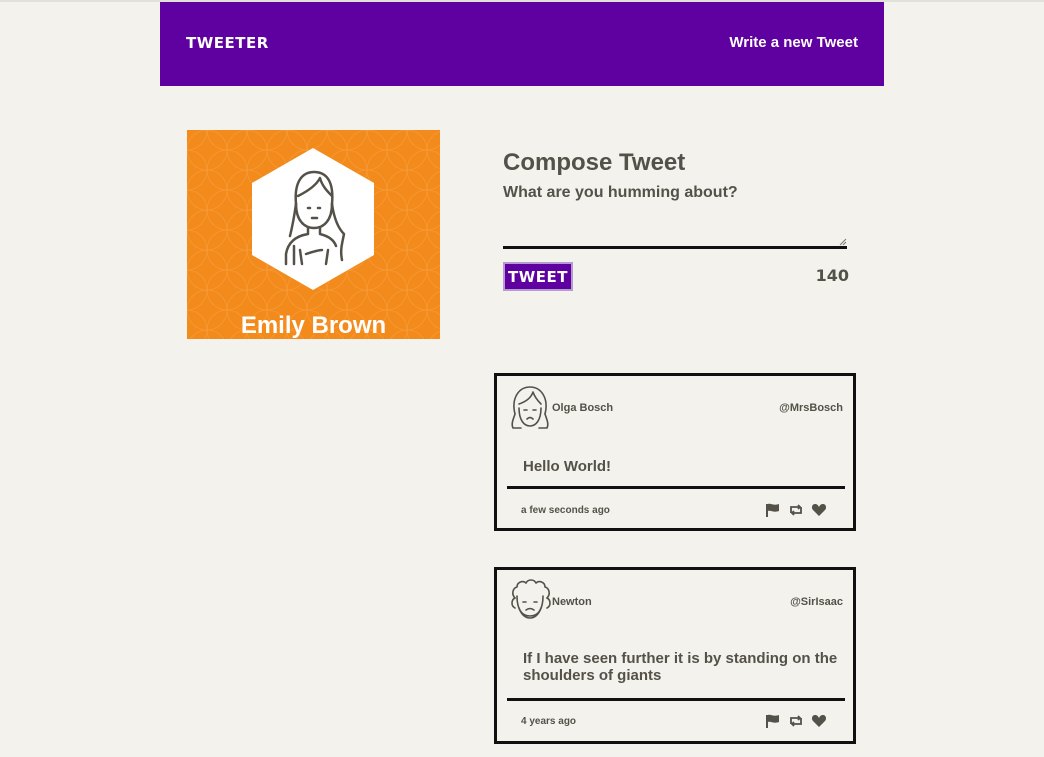  I want to click on woman-face-icon, so click(530, 407).